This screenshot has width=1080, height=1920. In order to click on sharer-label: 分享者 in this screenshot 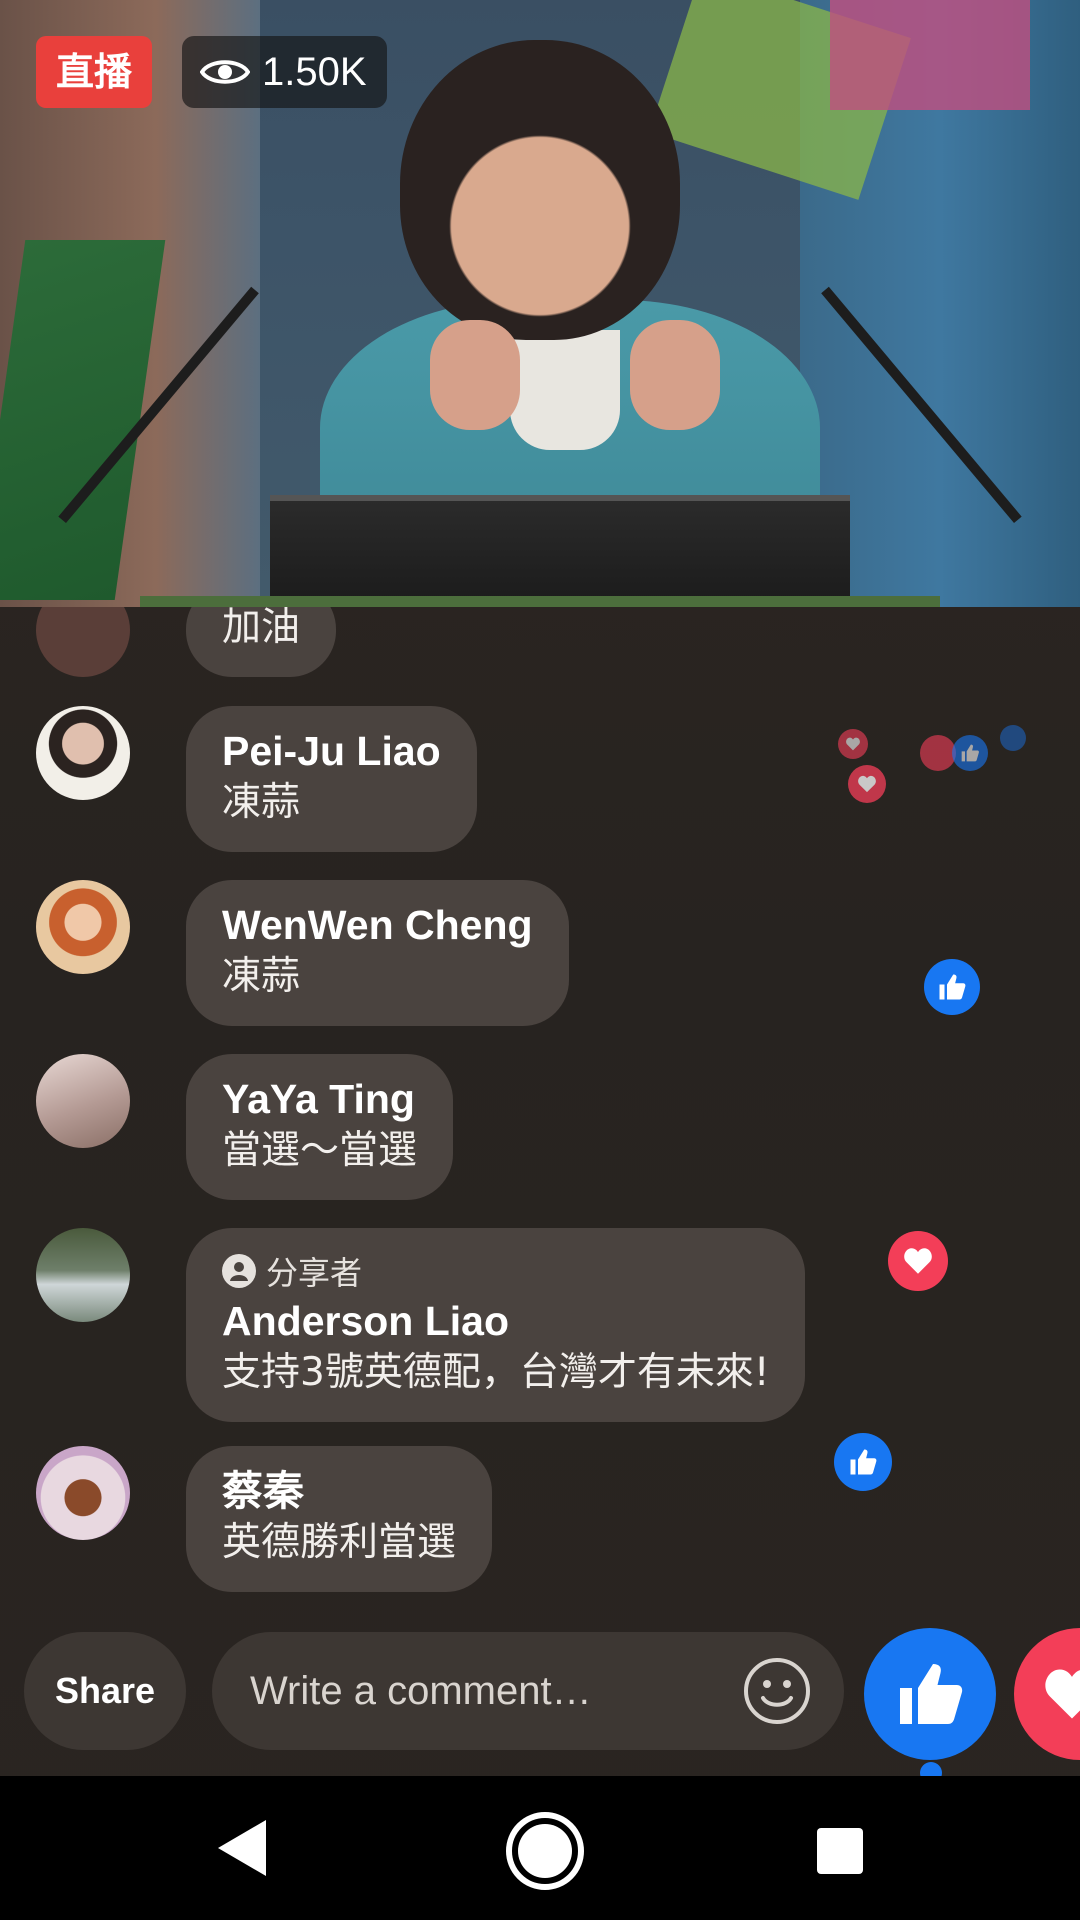, I will do `click(314, 1273)`.